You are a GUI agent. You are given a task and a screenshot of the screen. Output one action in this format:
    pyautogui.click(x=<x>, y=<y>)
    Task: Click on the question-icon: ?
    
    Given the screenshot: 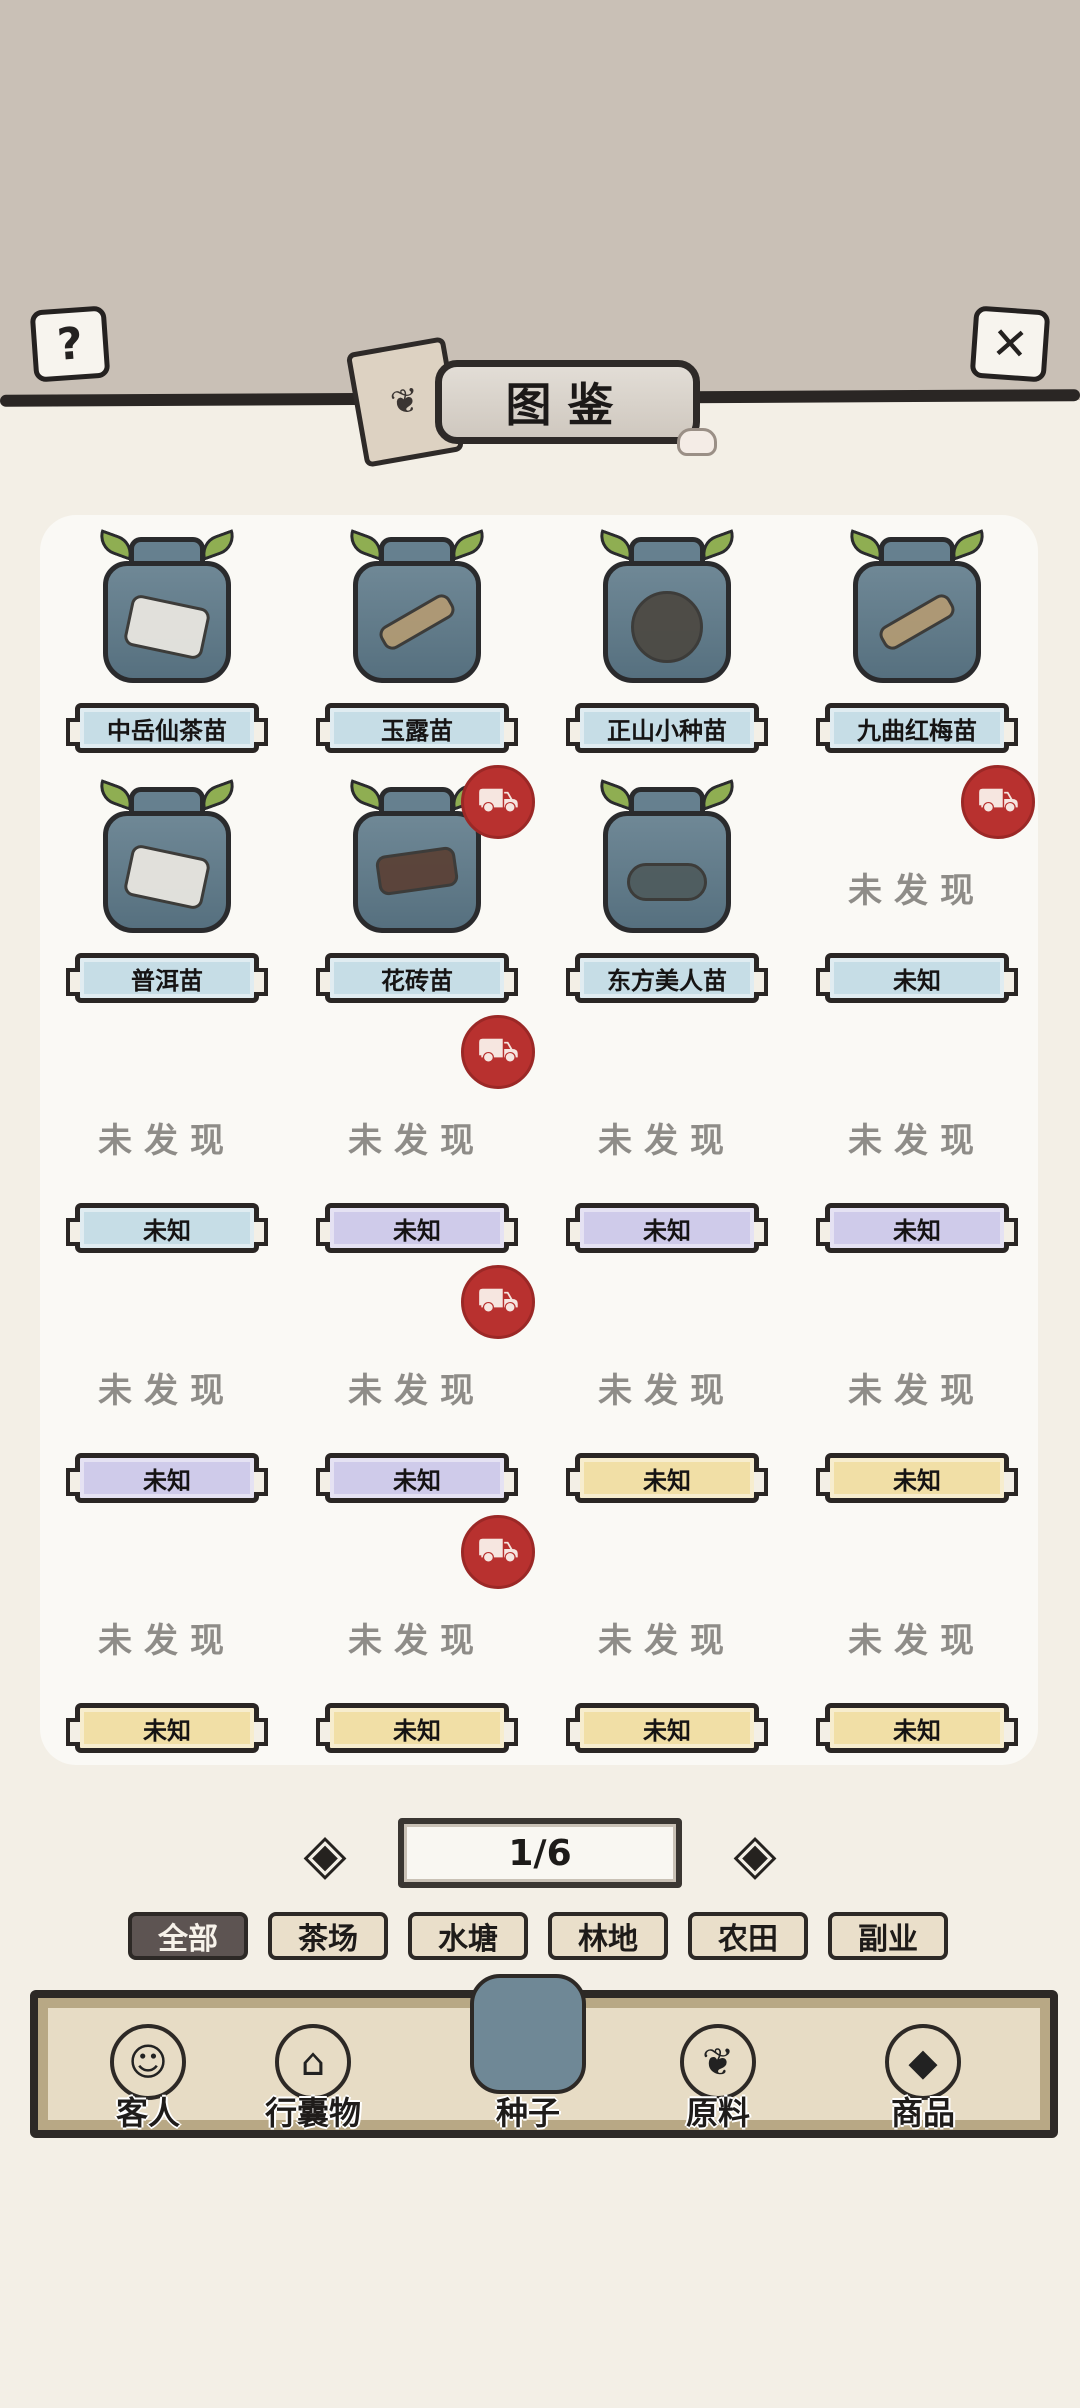 What is the action you would take?
    pyautogui.click(x=70, y=344)
    